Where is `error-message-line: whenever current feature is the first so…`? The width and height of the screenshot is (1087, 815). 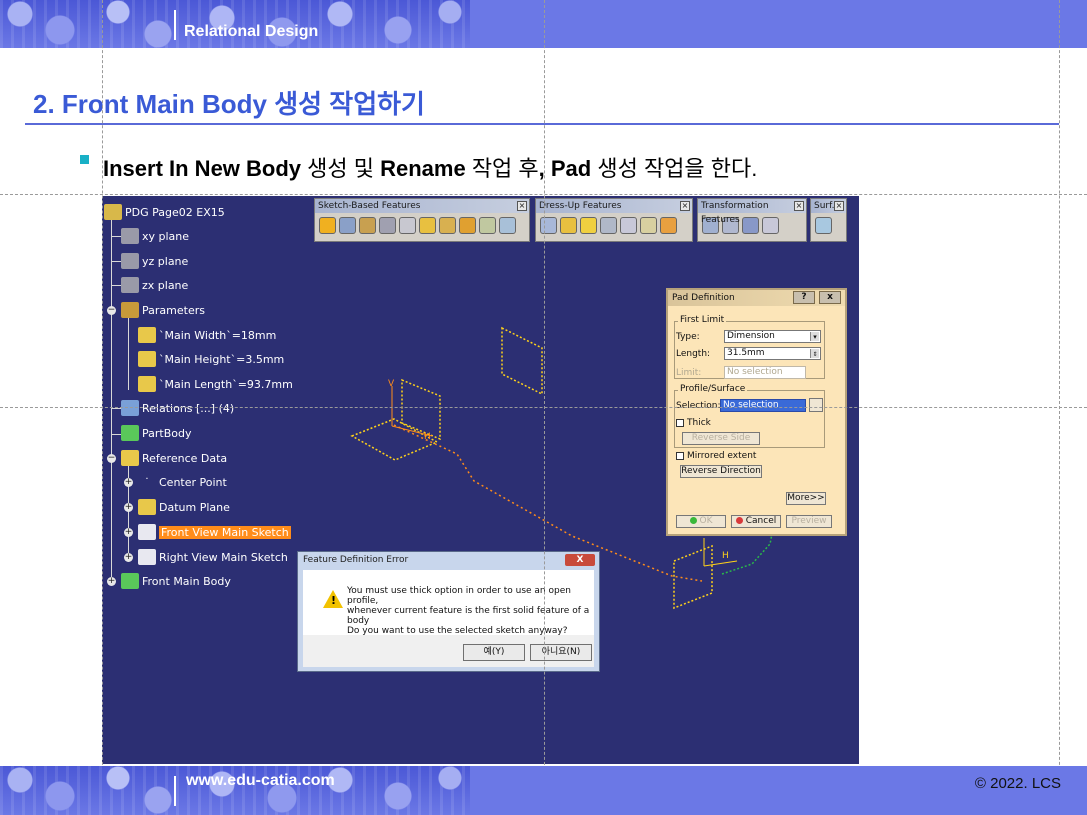
error-message-line: whenever current feature is the first so… is located at coordinates (468, 616).